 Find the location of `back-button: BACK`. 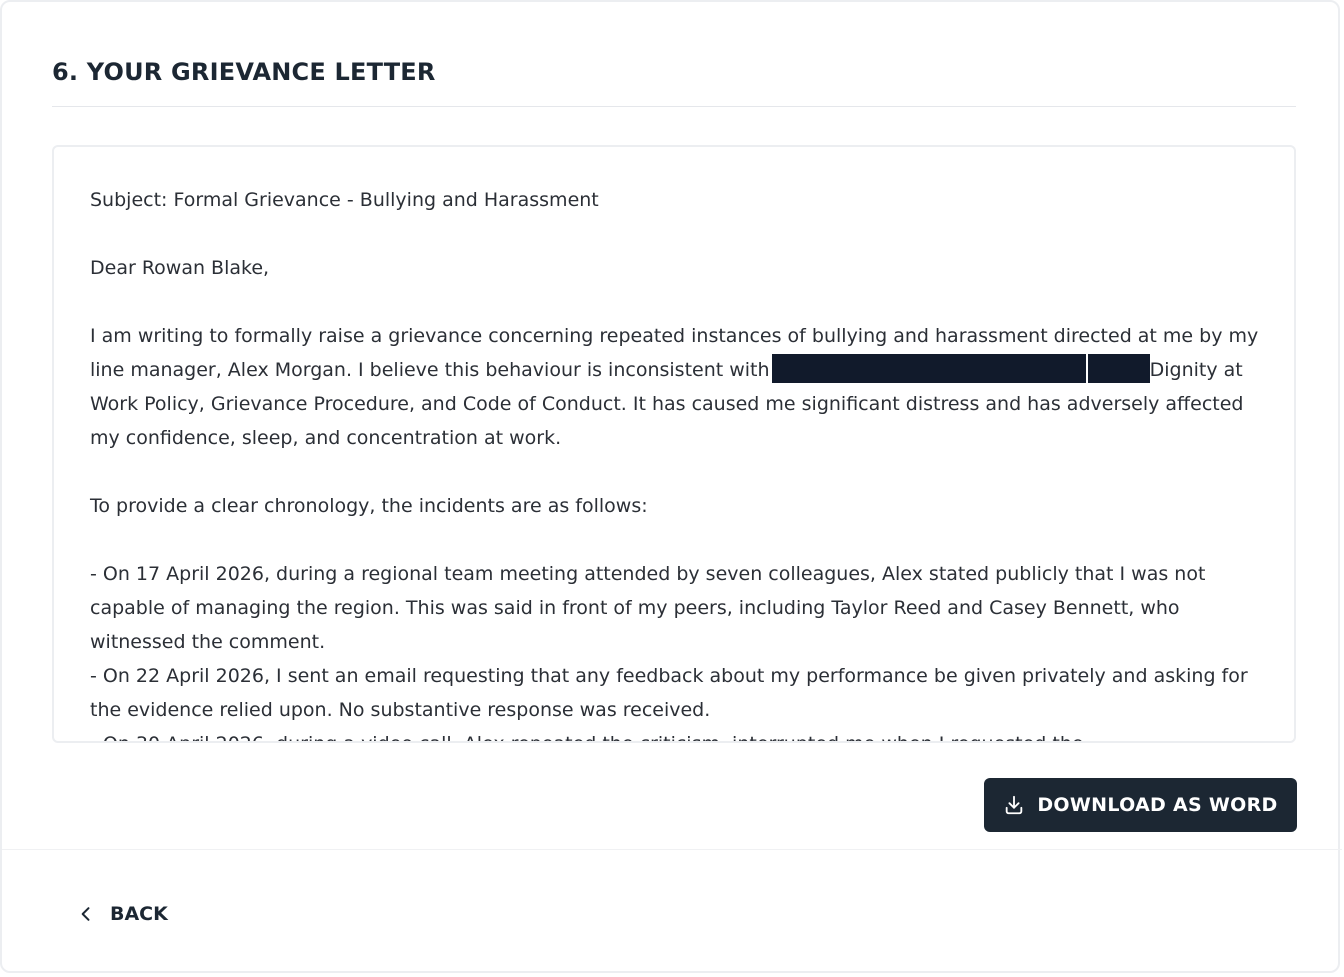

back-button: BACK is located at coordinates (122, 914).